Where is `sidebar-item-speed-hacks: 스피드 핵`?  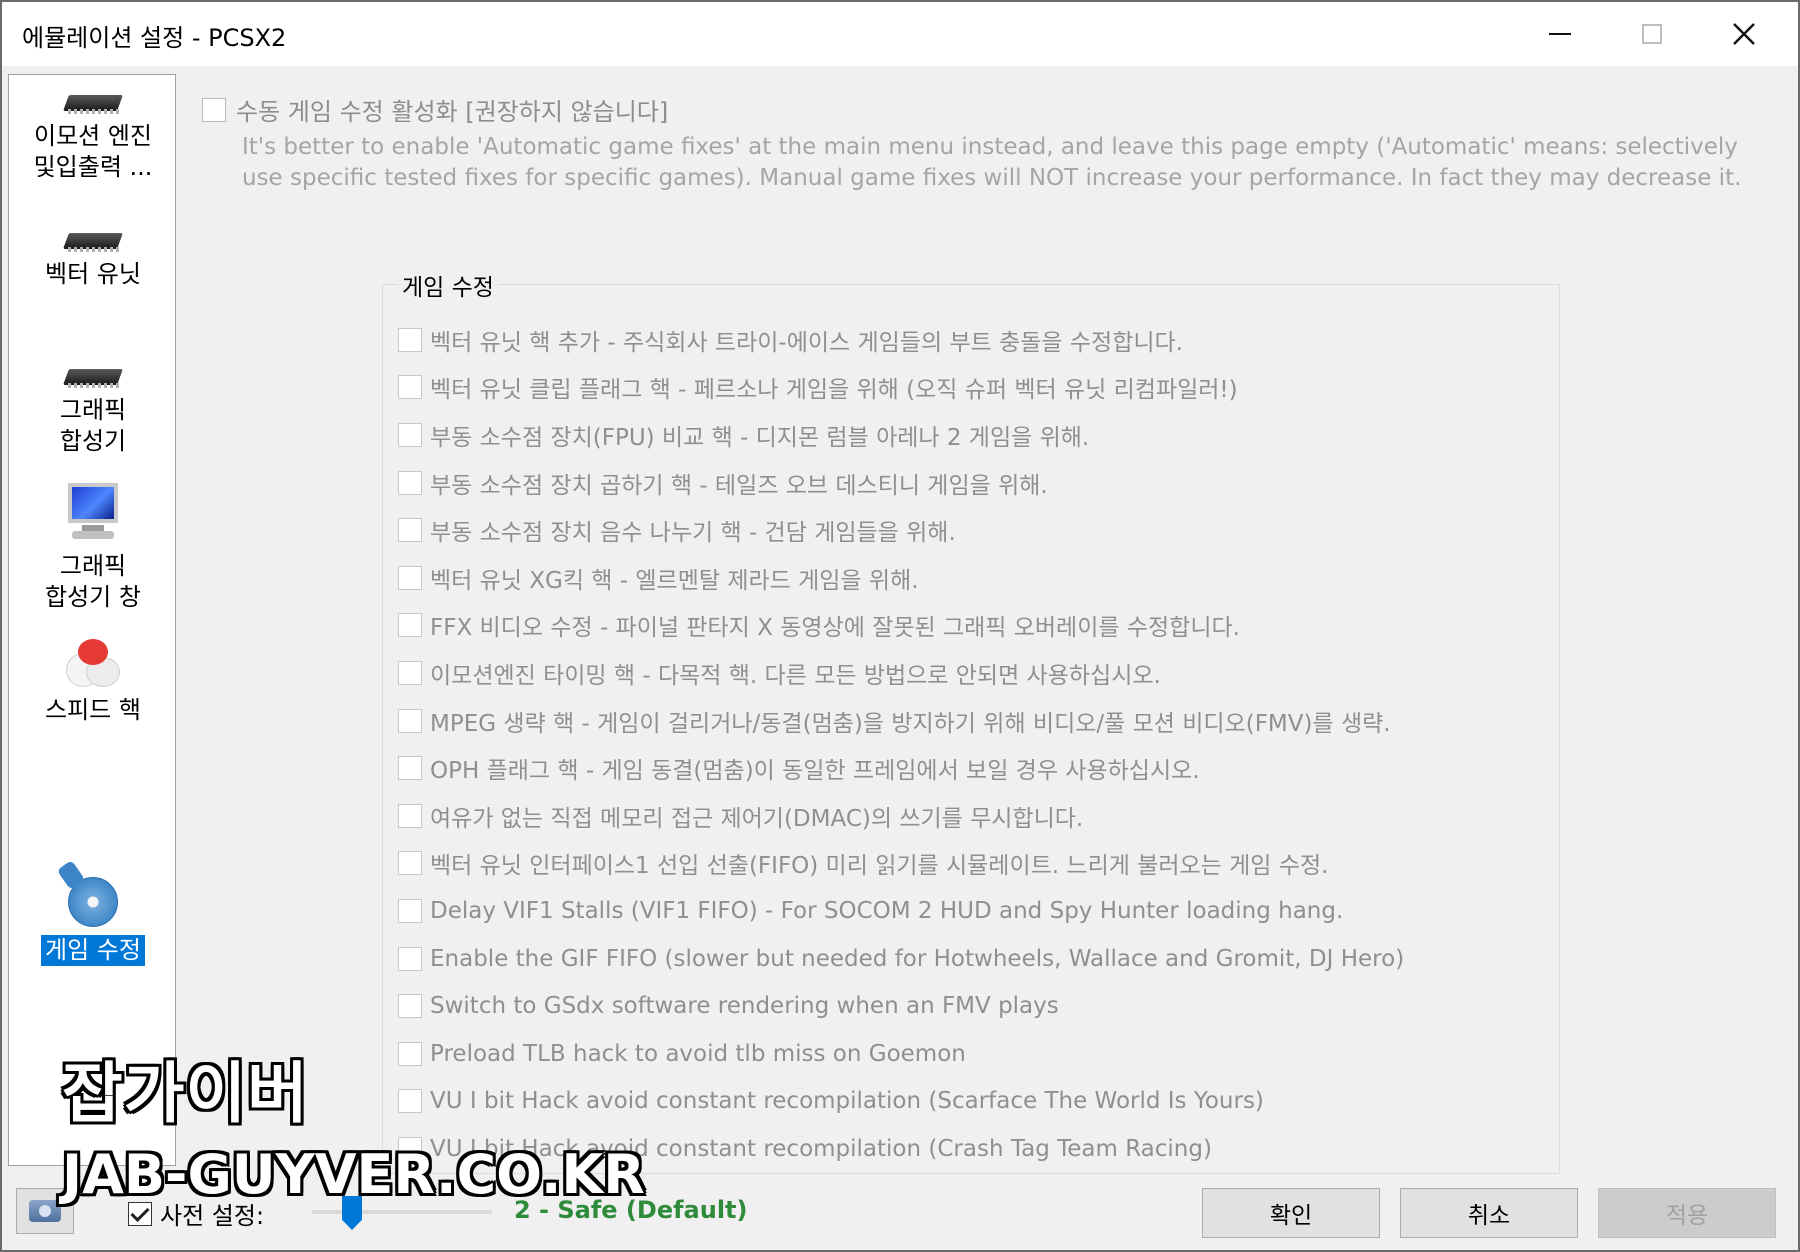 sidebar-item-speed-hacks: 스피드 핵 is located at coordinates (93, 681).